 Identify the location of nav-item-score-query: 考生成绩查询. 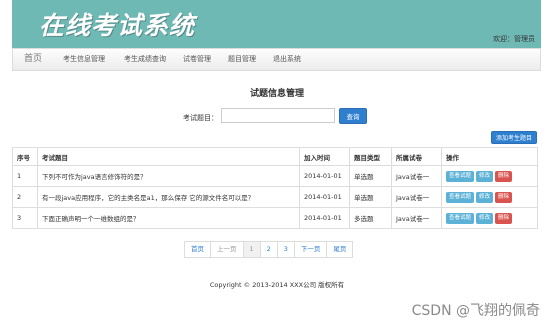
(145, 59).